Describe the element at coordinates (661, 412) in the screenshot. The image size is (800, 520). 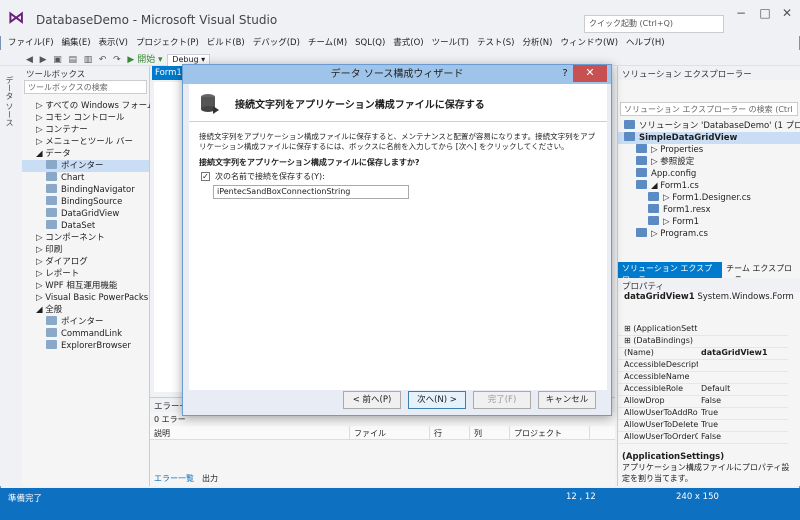
I see `property-name: AllowUserToAddRows` at that location.